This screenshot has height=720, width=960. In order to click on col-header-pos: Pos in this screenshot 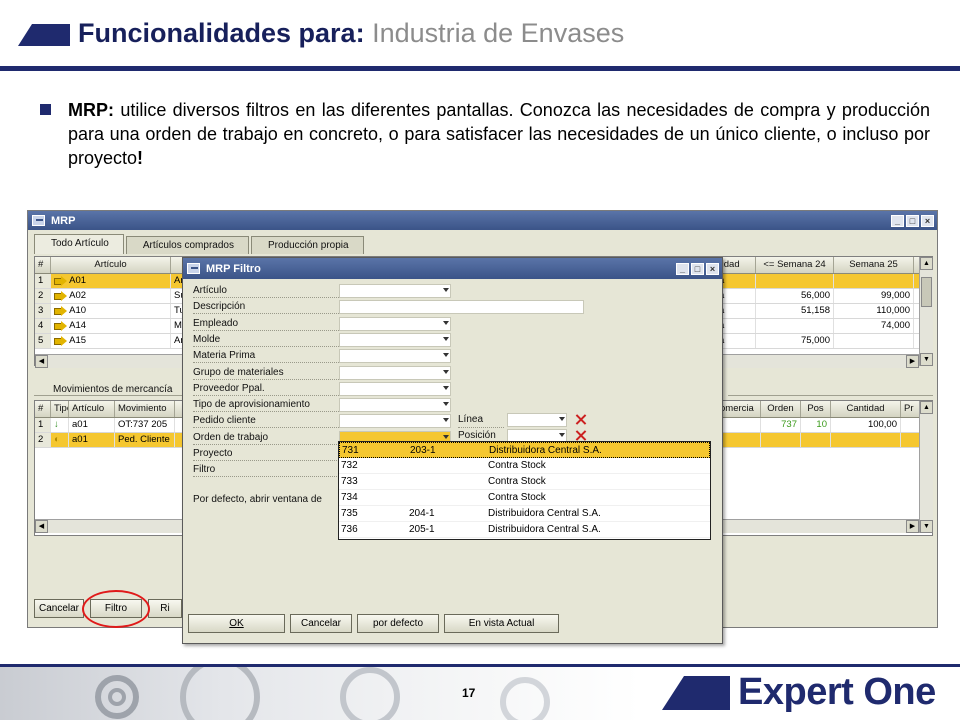, I will do `click(816, 409)`.